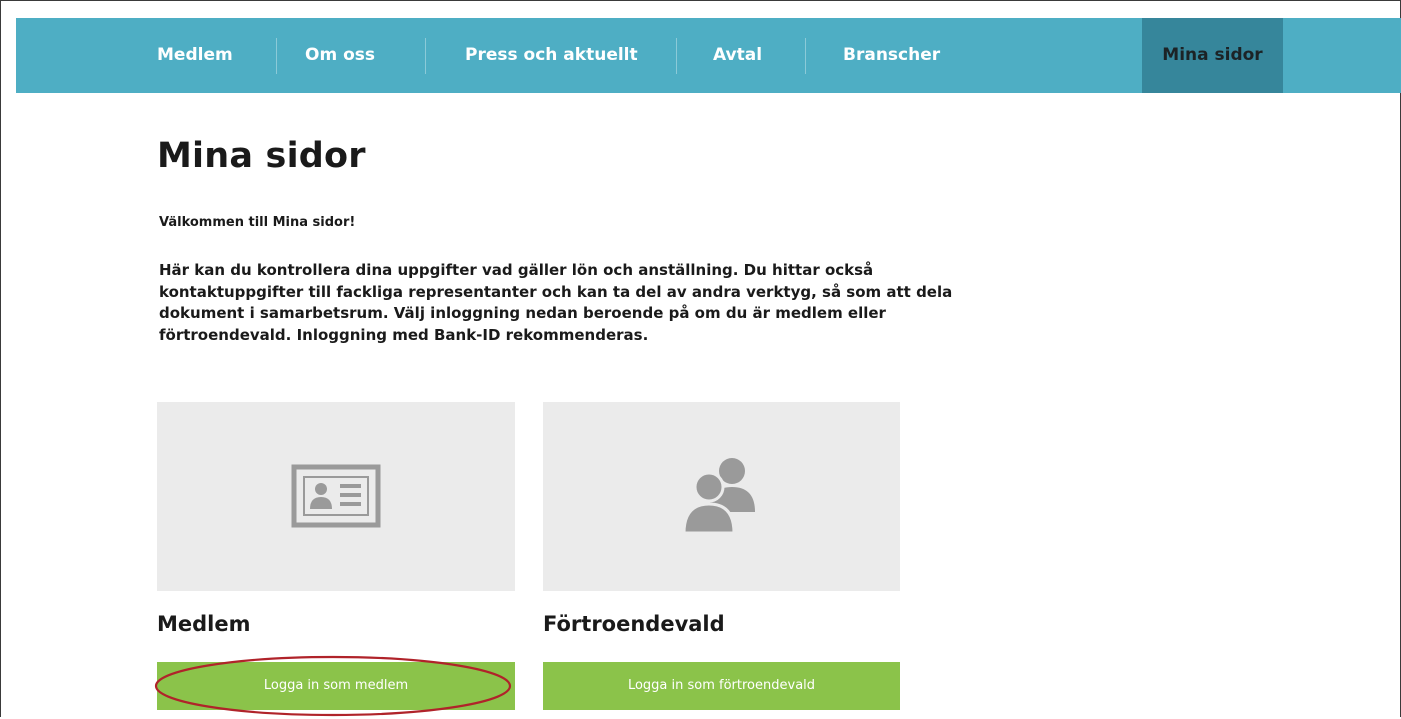 Image resolution: width=1401 pixels, height=719 pixels. What do you see at coordinates (737, 55) in the screenshot?
I see `nav-item-avtal: Avtal` at bounding box center [737, 55].